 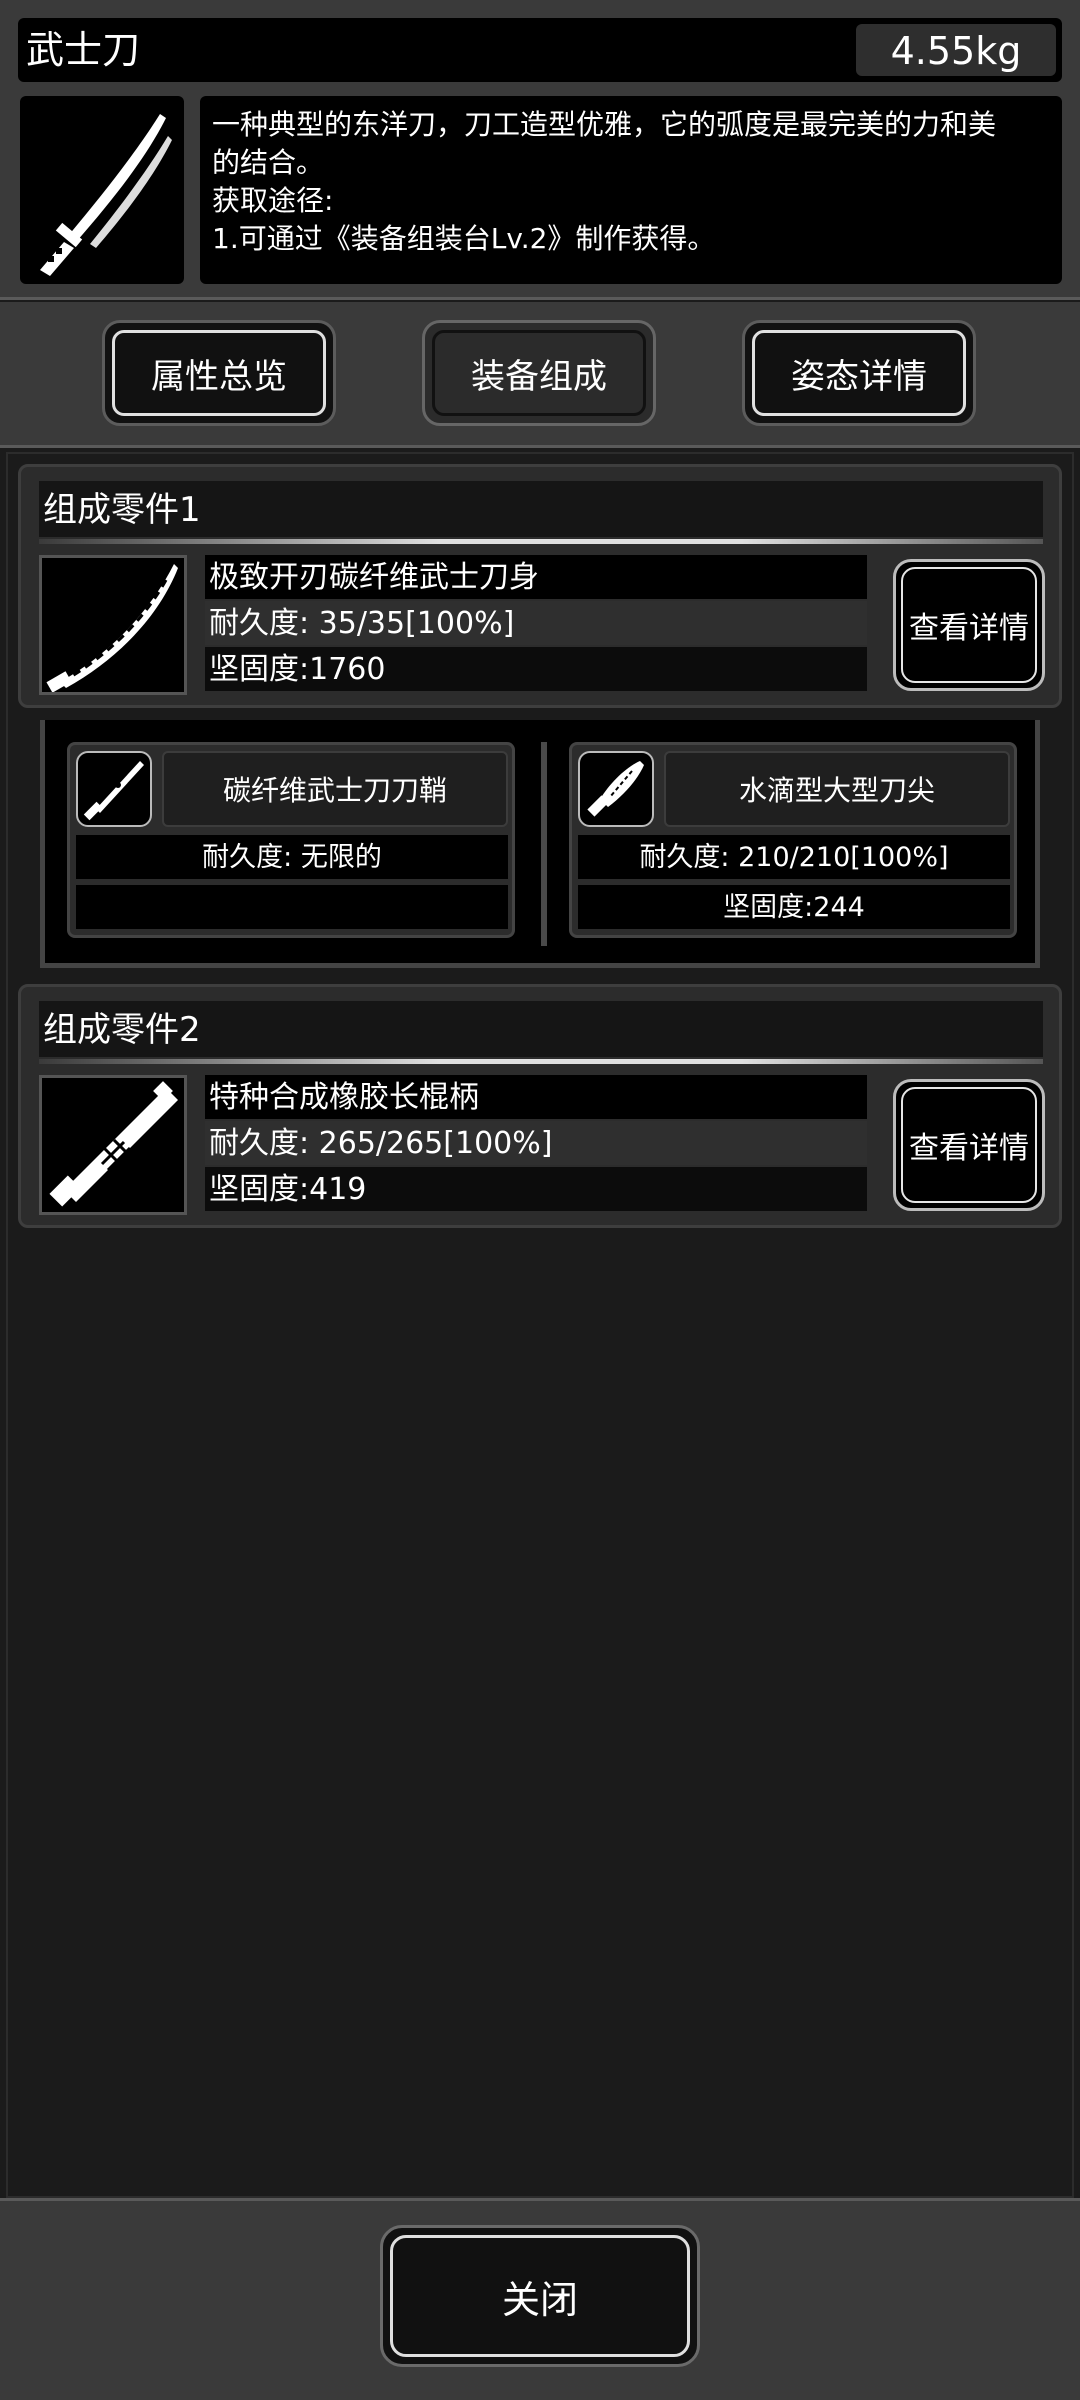 I want to click on part-durability: 耐久度: 35/35[100%], so click(x=536, y=623).